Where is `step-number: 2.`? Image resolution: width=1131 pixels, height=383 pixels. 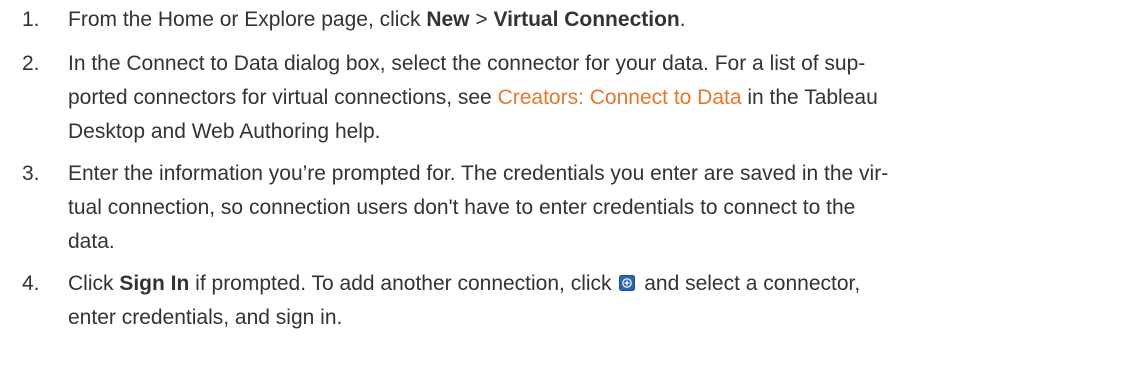
step-number: 2. is located at coordinates (31, 63).